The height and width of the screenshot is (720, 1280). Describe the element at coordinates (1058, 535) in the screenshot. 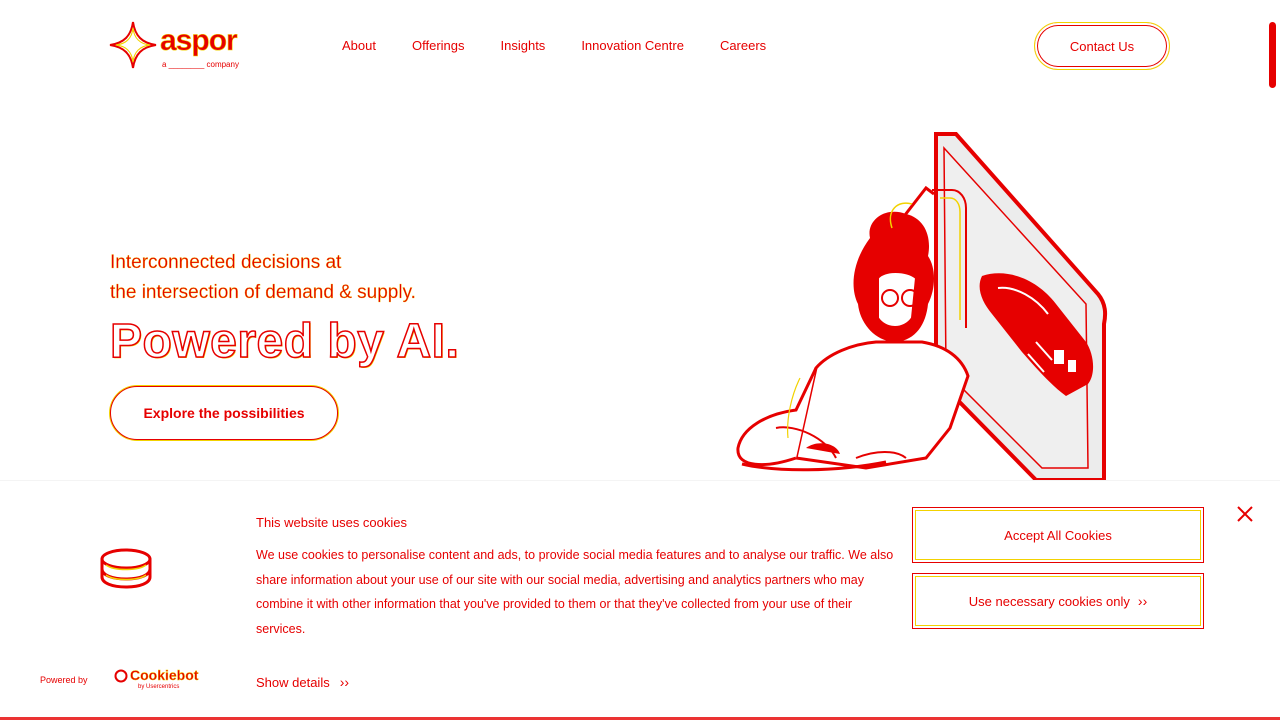

I see `accept-all-cookies-button: Accept All Cookies` at that location.